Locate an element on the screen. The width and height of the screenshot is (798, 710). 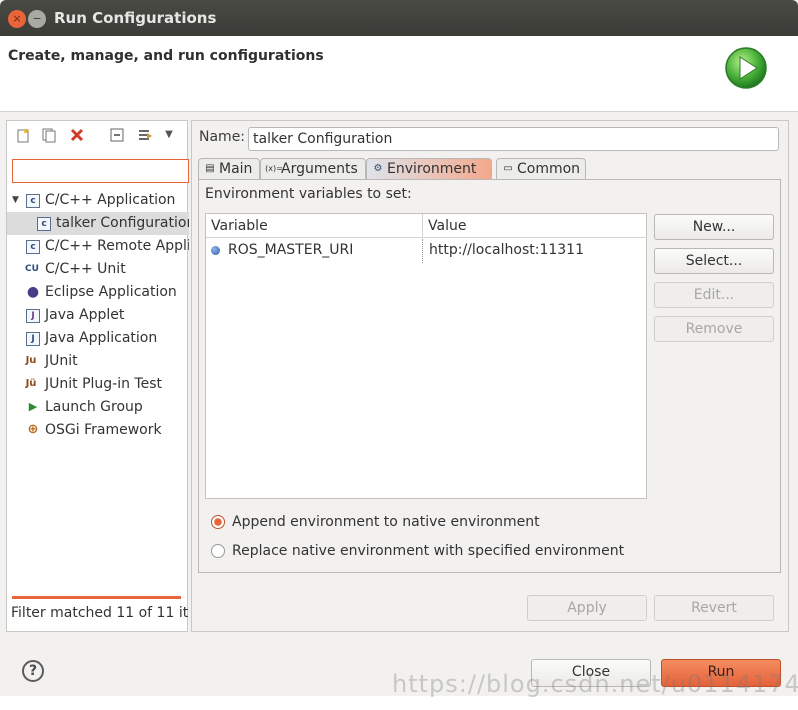
delete-config-icon is located at coordinates (77, 135).